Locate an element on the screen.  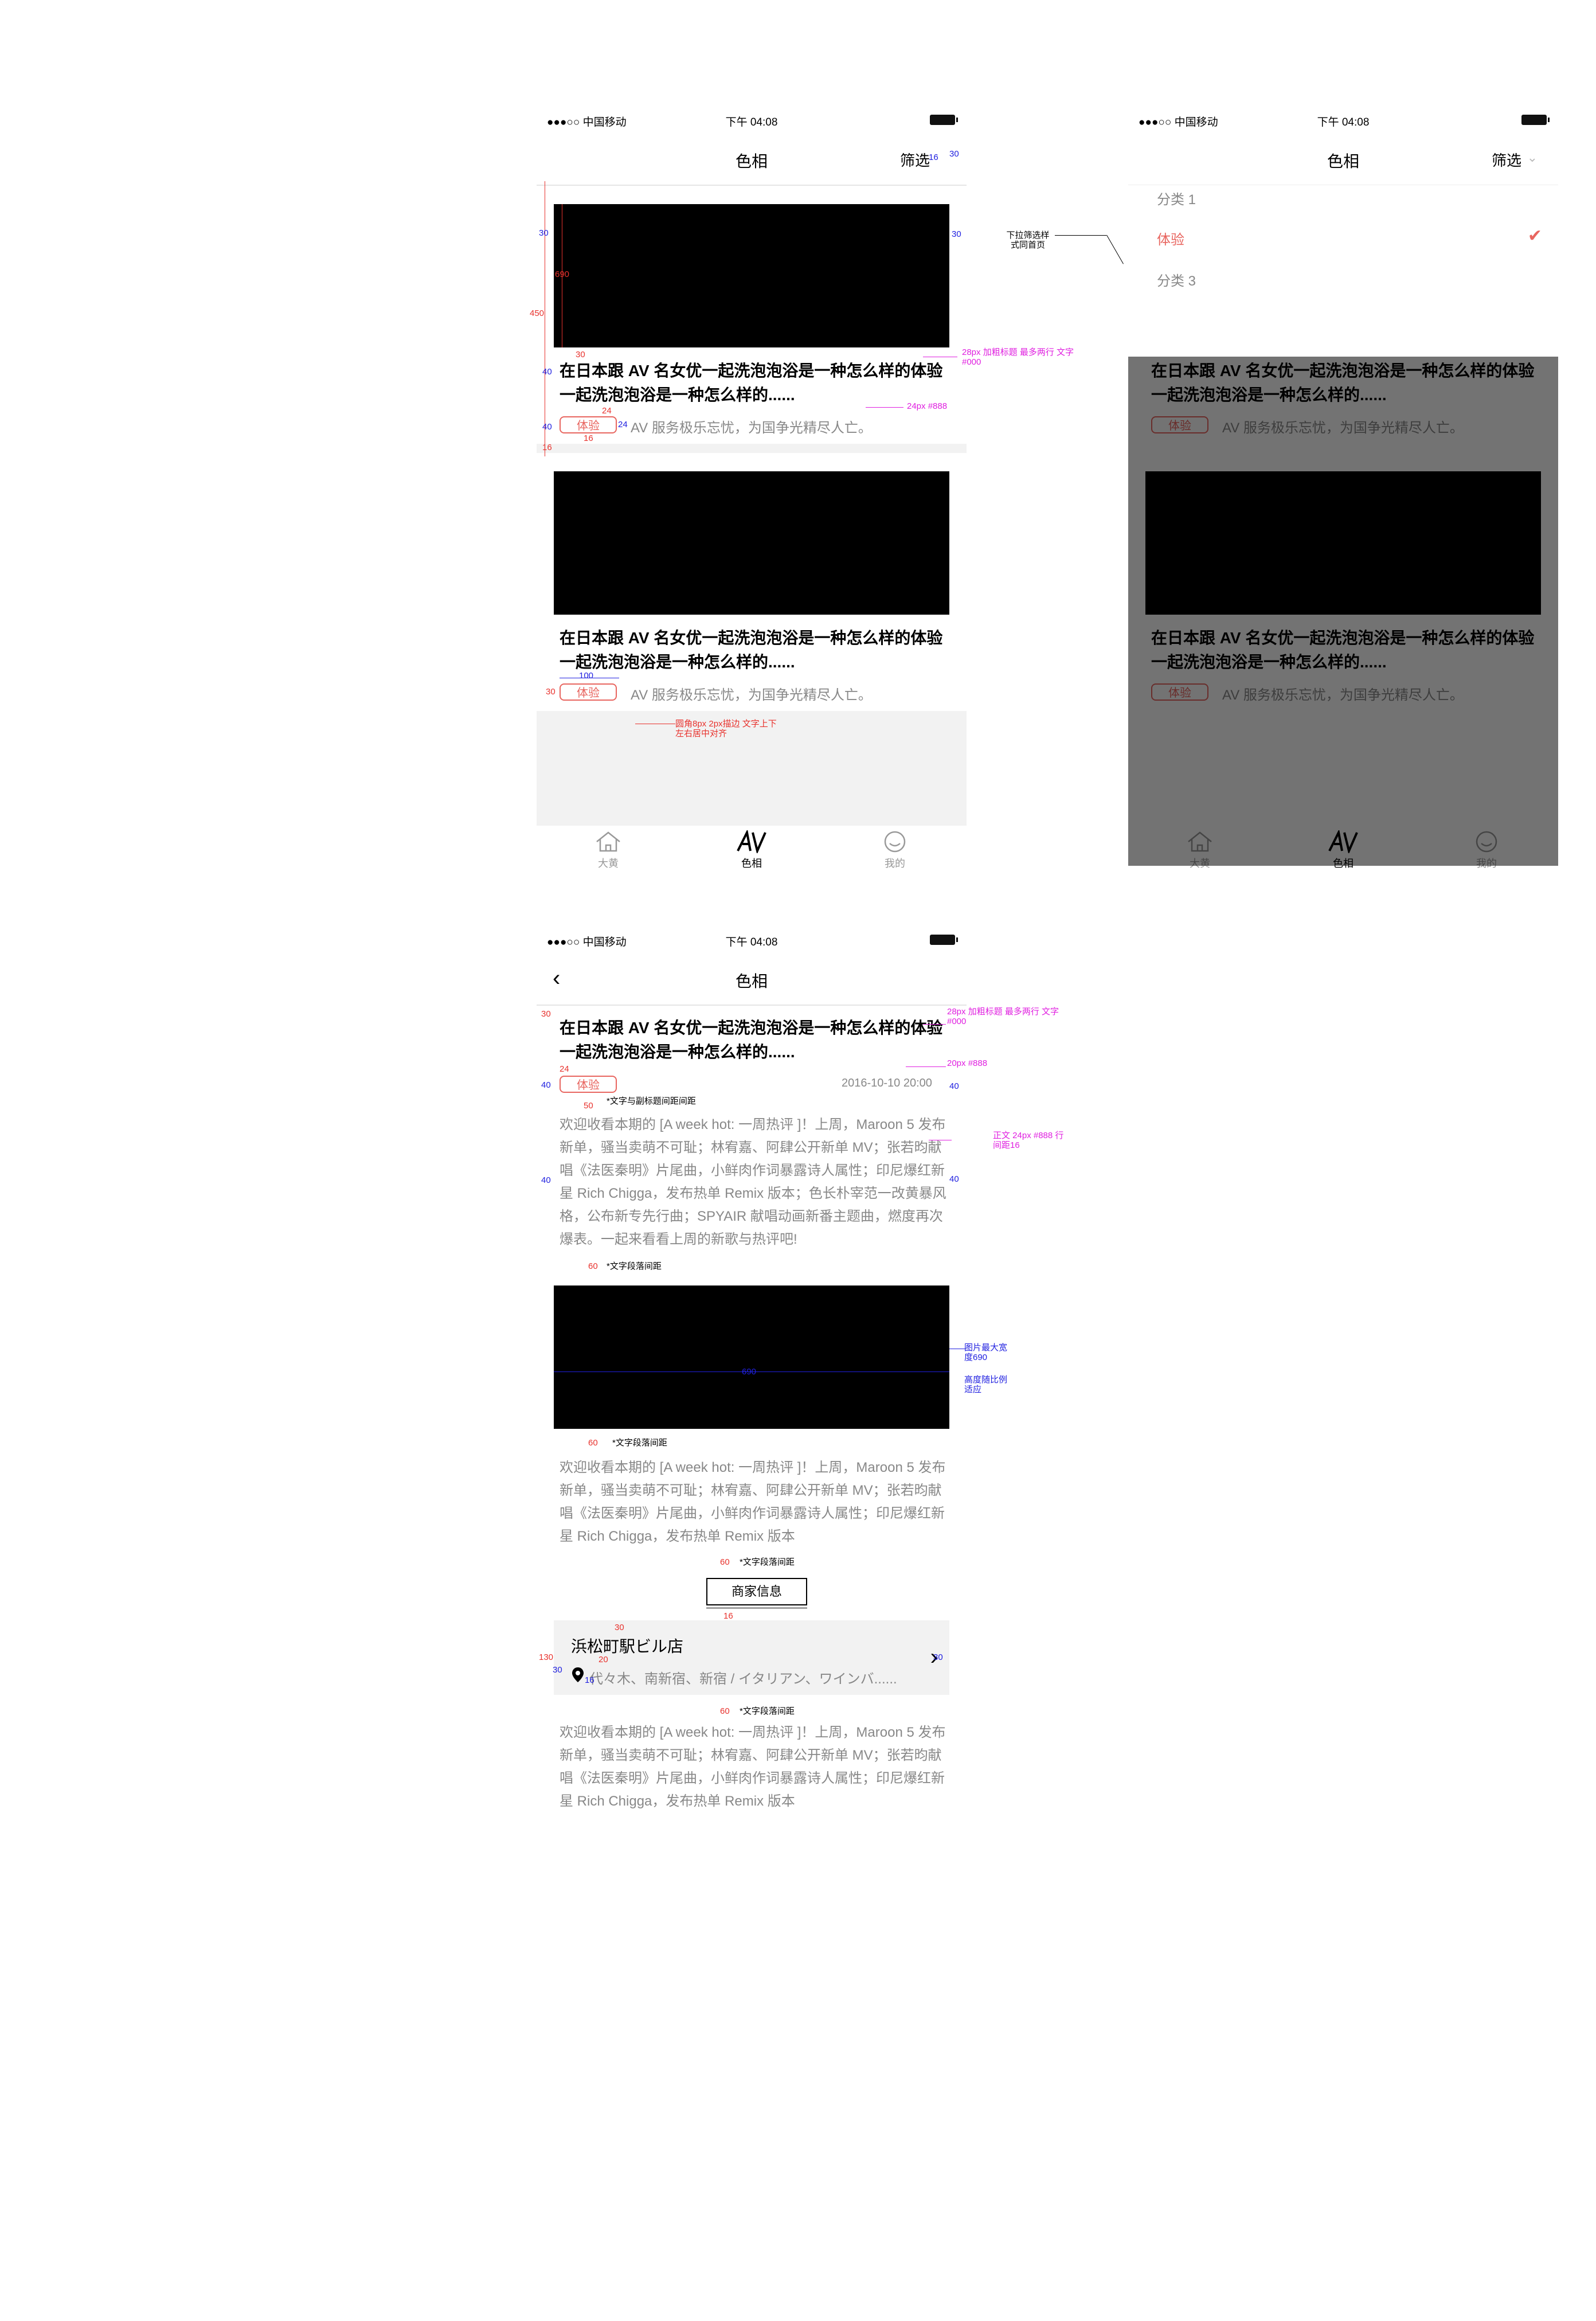
separator is located at coordinates (752, 449).